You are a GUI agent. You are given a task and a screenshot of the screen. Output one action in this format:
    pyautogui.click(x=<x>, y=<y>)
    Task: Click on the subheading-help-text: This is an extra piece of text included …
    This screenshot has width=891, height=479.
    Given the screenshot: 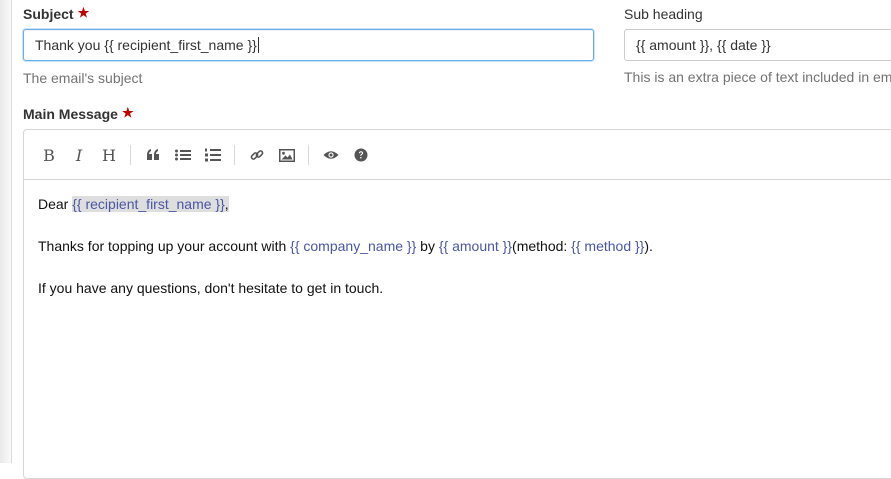 What is the action you would take?
    pyautogui.click(x=757, y=77)
    